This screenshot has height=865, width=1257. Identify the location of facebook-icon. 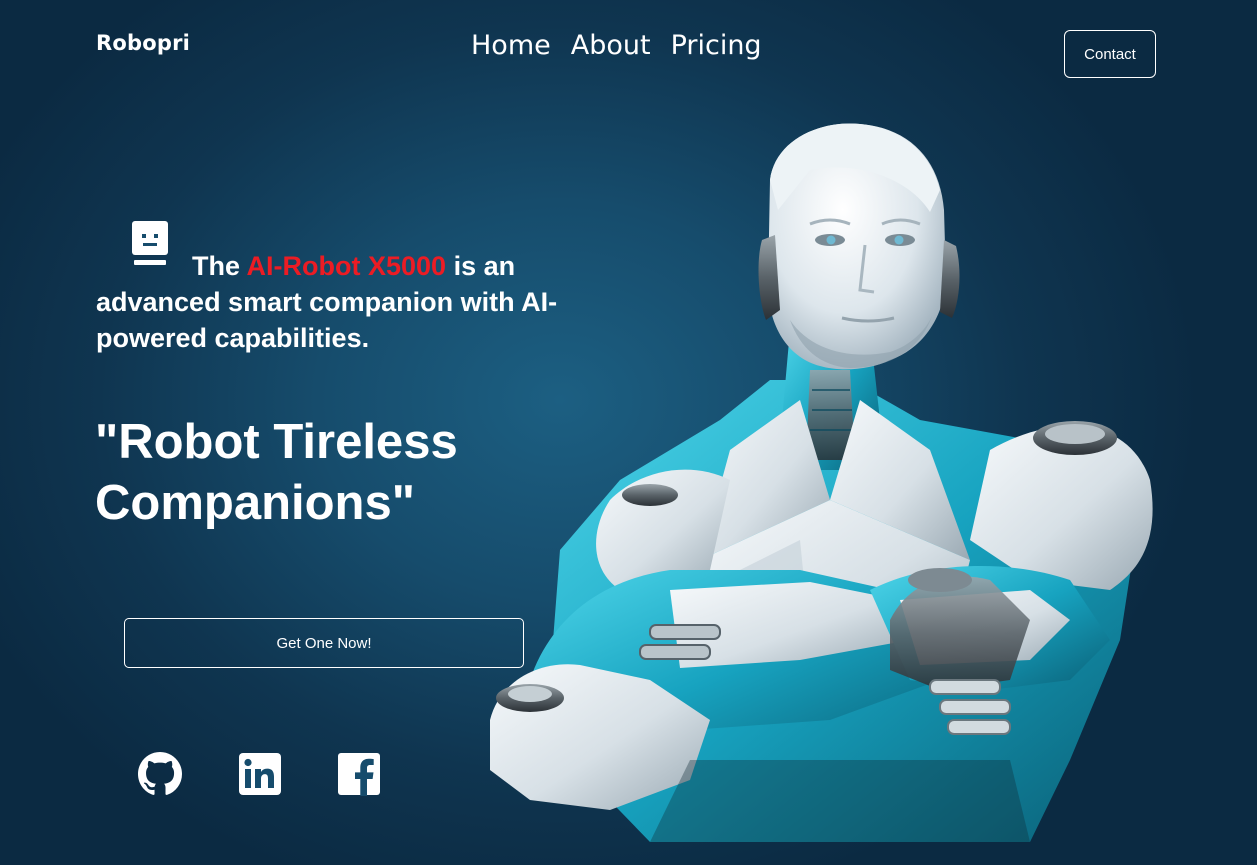
(359, 774).